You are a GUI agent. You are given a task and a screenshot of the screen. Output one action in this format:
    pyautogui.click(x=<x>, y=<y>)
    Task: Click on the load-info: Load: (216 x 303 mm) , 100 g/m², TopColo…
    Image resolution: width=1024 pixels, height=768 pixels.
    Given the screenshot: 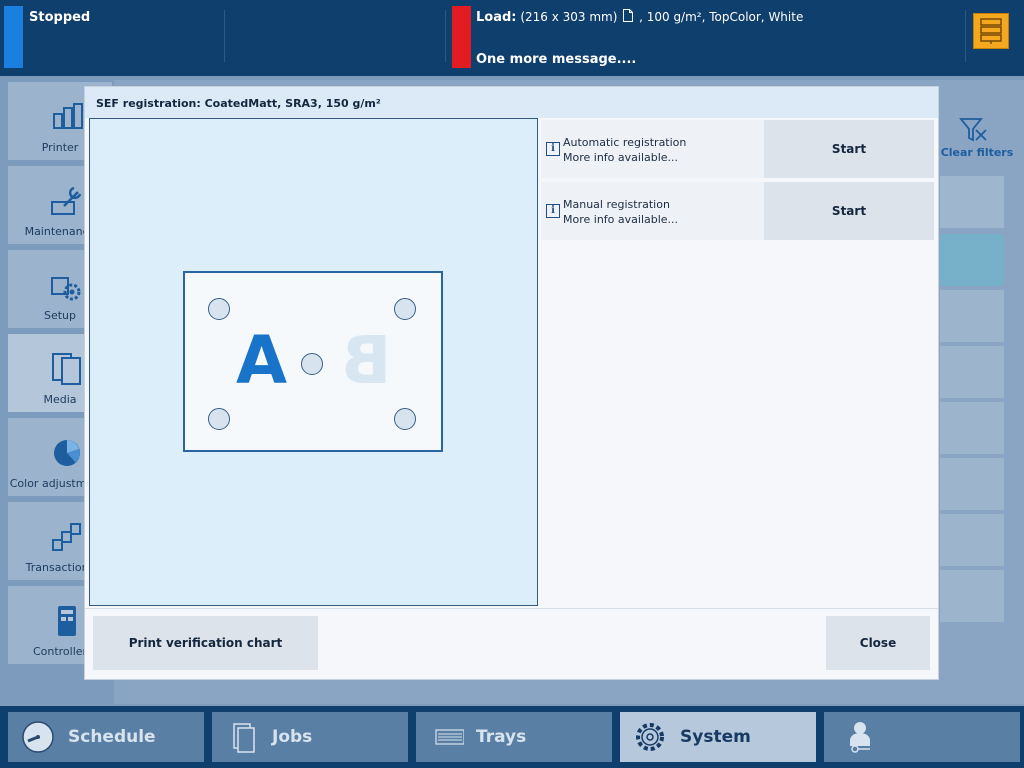 What is the action you would take?
    pyautogui.click(x=639, y=17)
    